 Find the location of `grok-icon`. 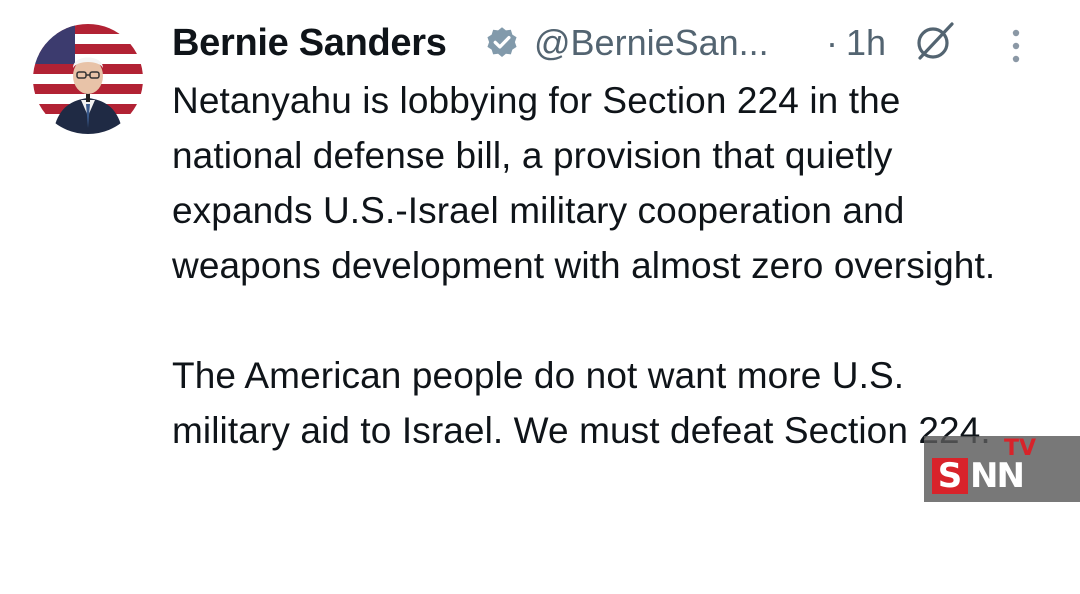

grok-icon is located at coordinates (935, 41).